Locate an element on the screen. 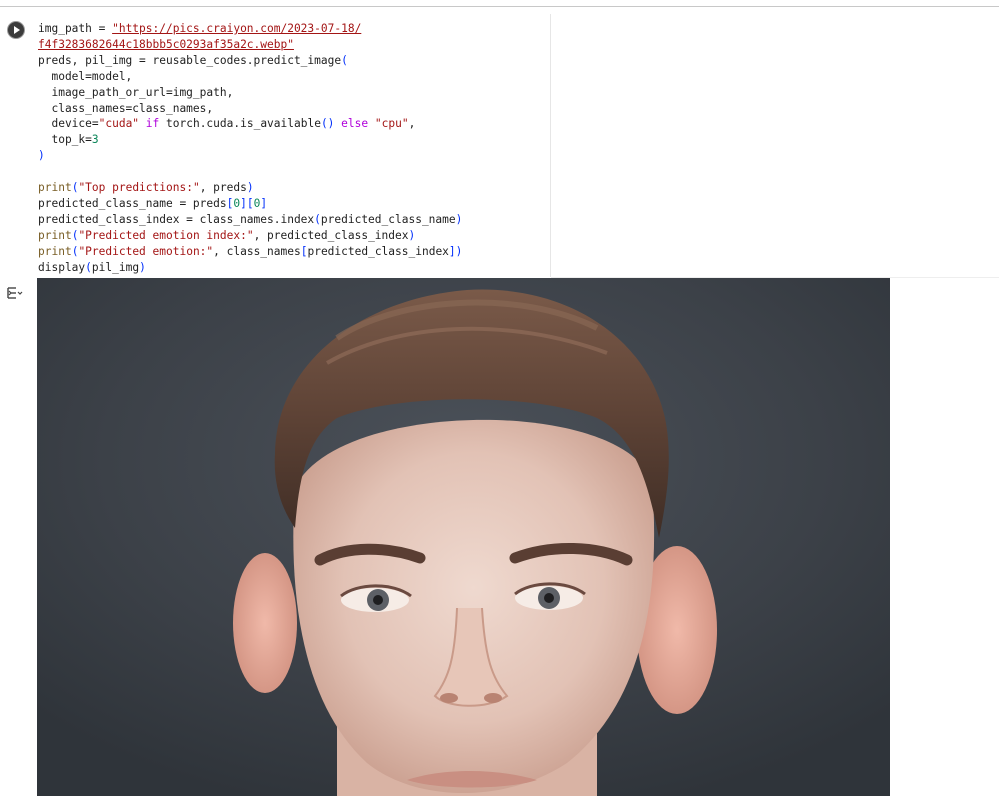 This screenshot has width=999, height=796. code-line-16: display(pil_img) is located at coordinates (92, 267).